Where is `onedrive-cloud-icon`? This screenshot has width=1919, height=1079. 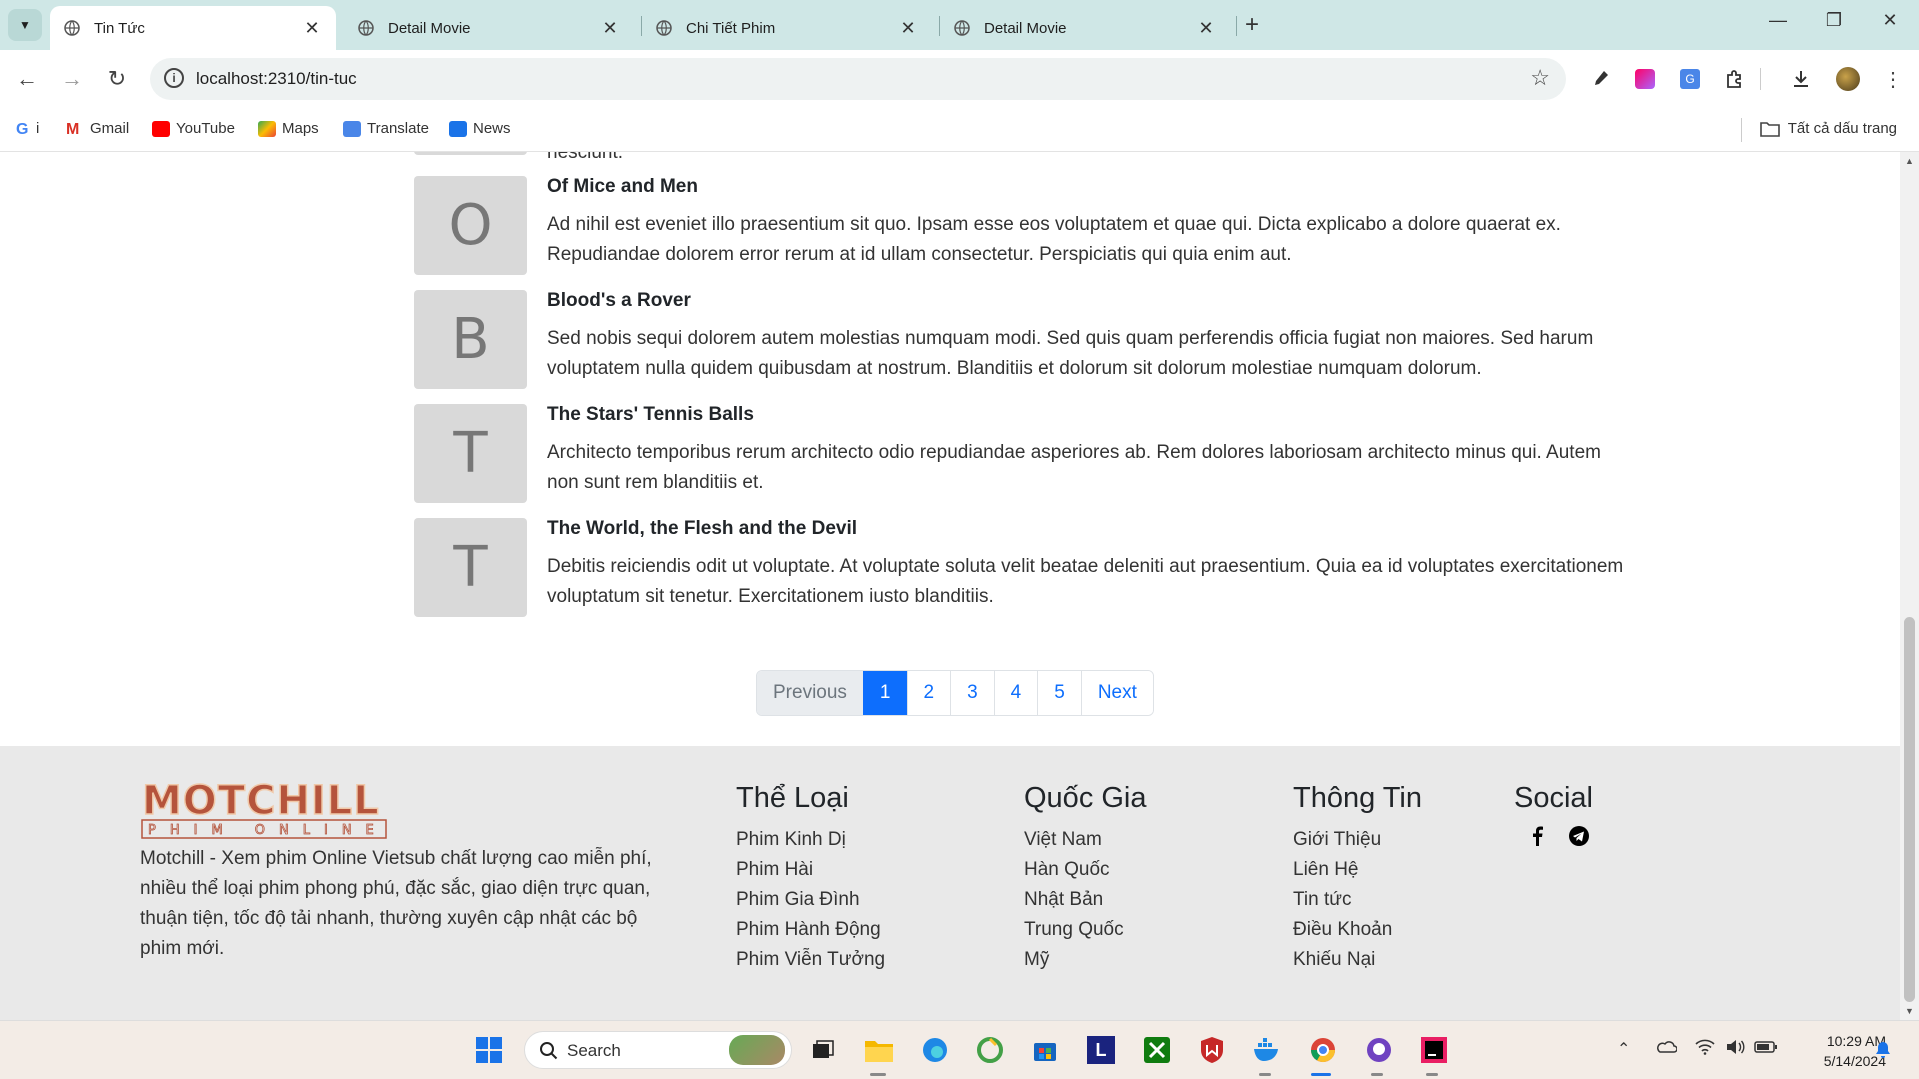 onedrive-cloud-icon is located at coordinates (1666, 1048).